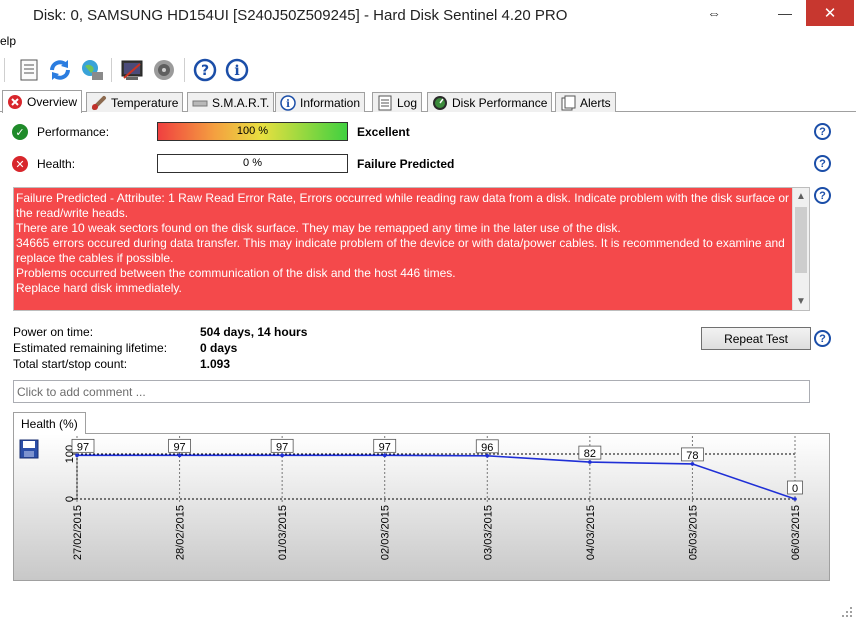 This screenshot has width=856, height=621. I want to click on tab-label: Information, so click(330, 102).